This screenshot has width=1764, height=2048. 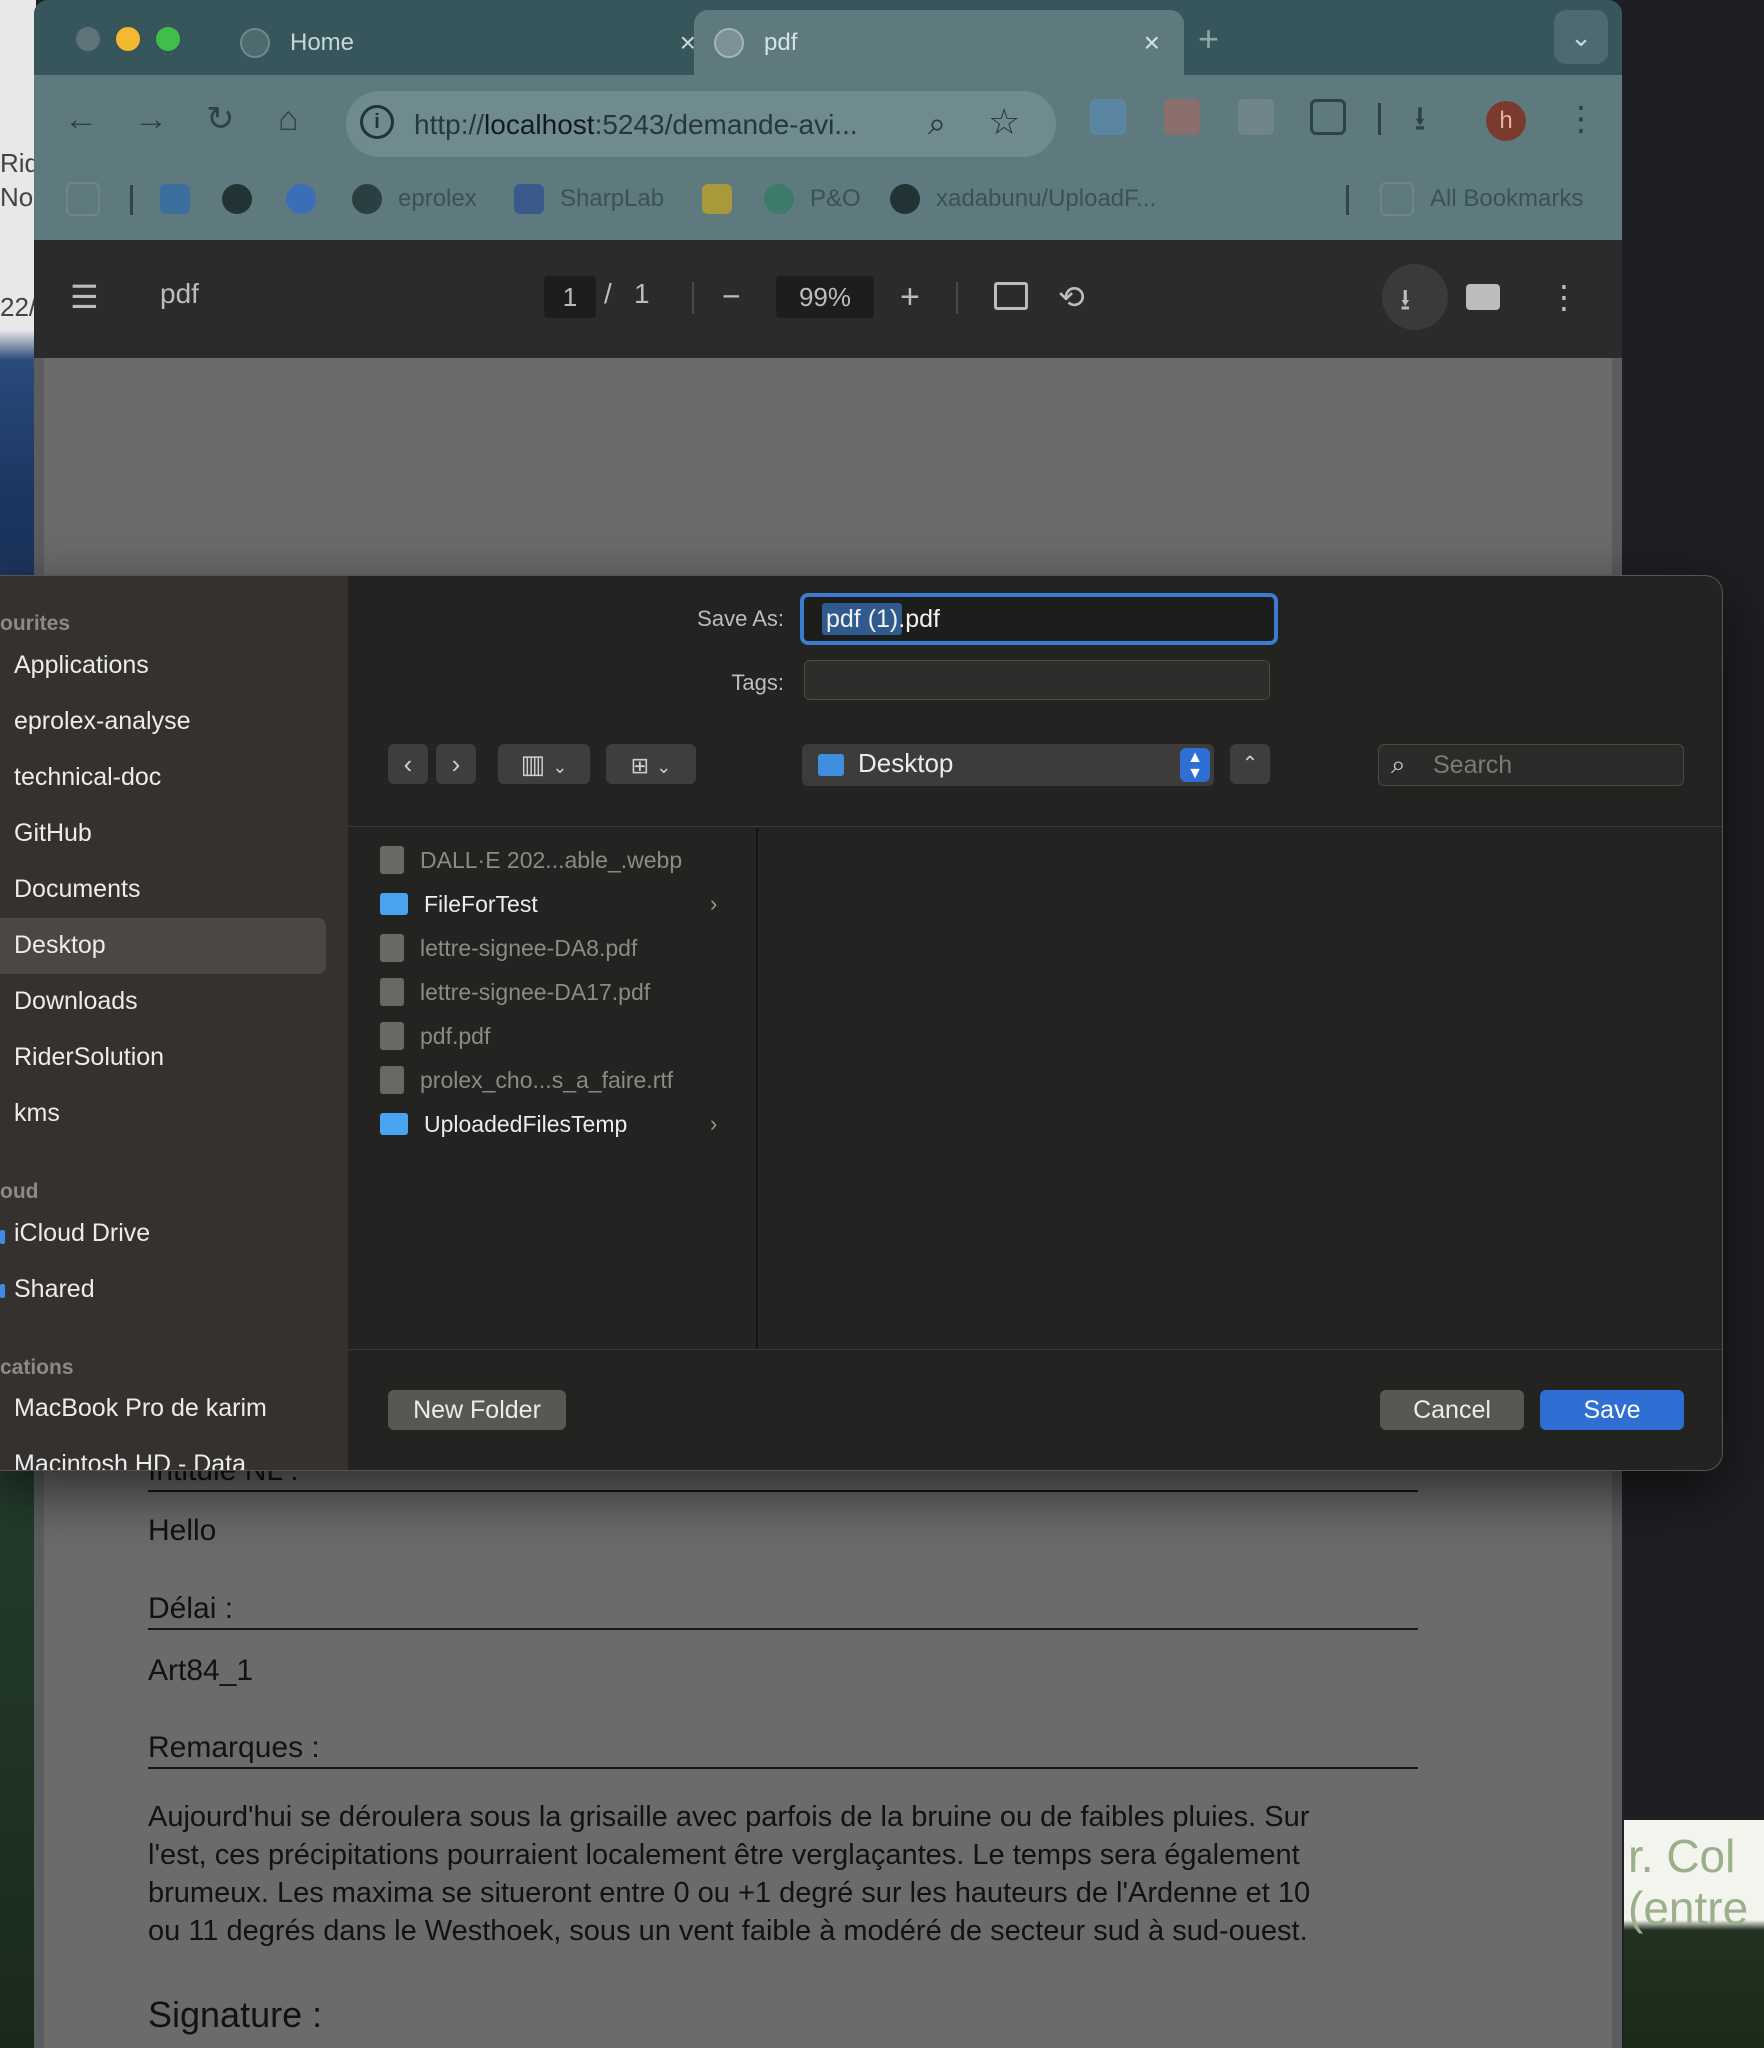 What do you see at coordinates (130, 1460) in the screenshot?
I see `sidebar-item-macintosh-hd: Macintosh HD - Data` at bounding box center [130, 1460].